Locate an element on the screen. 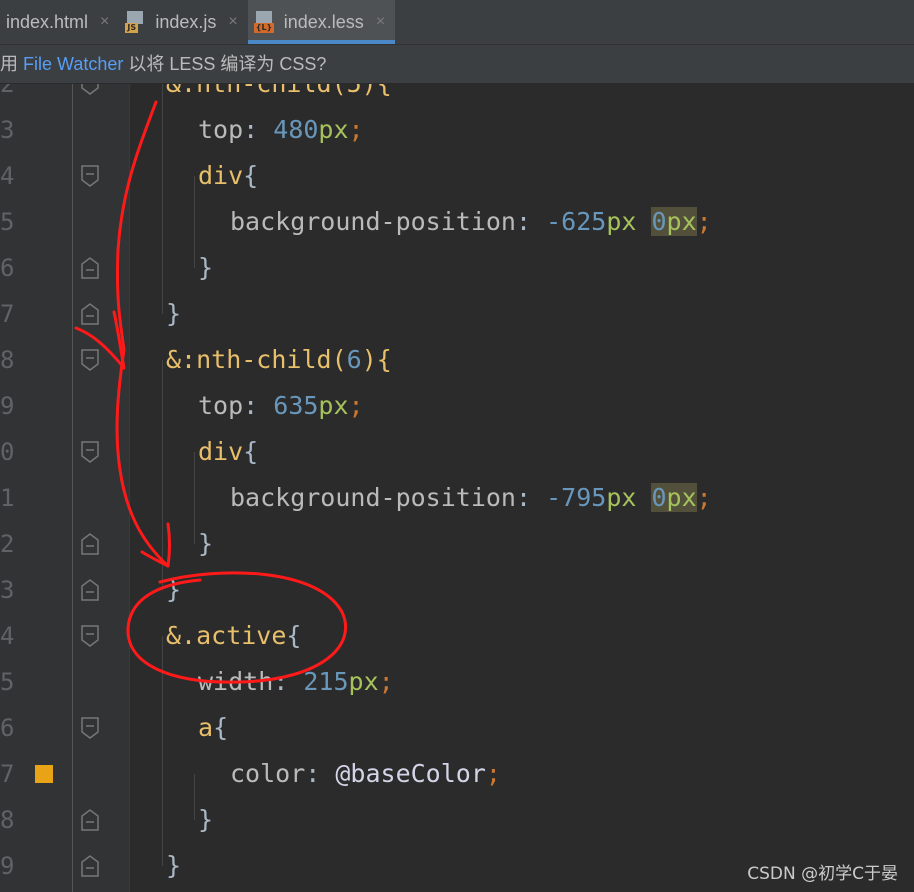  code-line: 1 background-position: -795px 0px; is located at coordinates (457, 498).